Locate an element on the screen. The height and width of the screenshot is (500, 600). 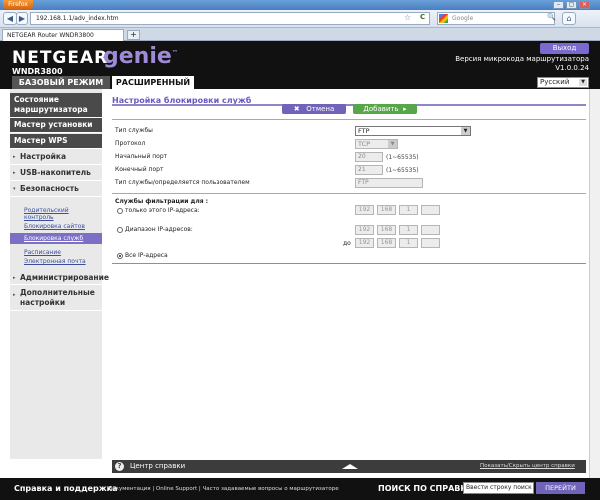
sidebar-item-usb: ▸ USB-накопитель is located at coordinates (56, 174).